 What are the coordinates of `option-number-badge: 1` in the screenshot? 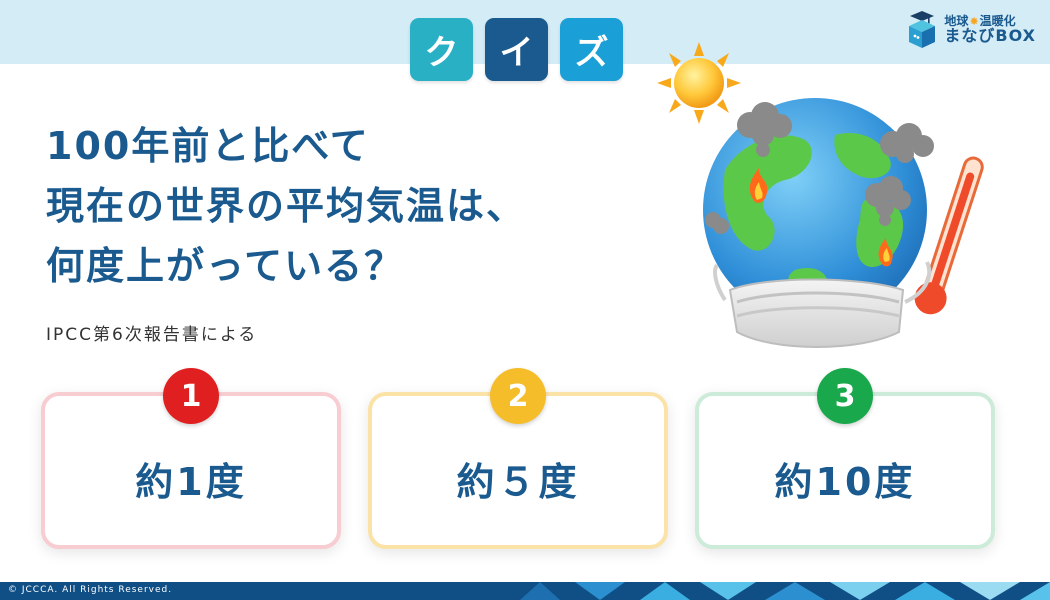 It's located at (191, 396).